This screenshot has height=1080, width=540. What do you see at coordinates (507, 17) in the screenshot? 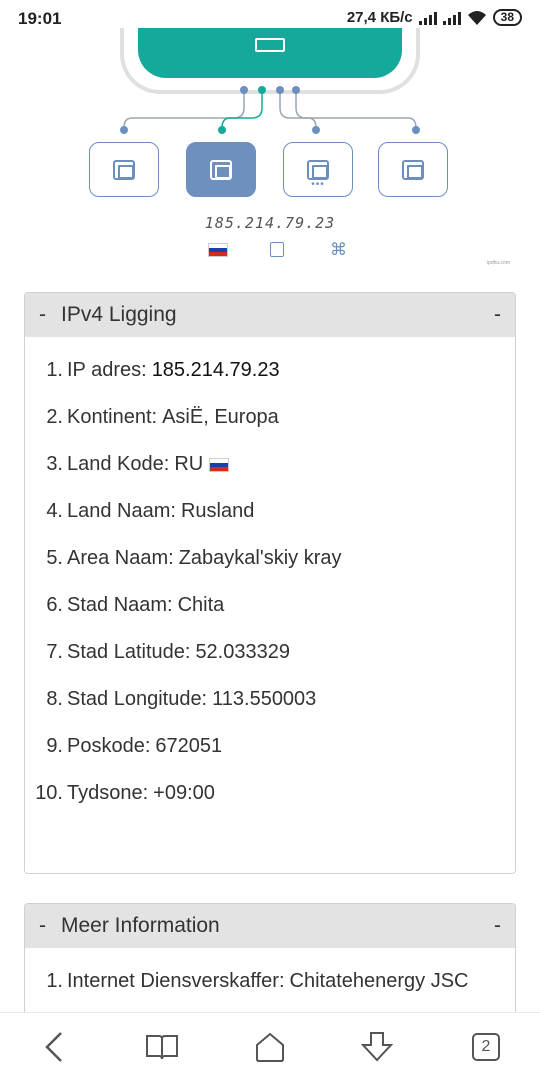
I see `battery-icon: 38` at bounding box center [507, 17].